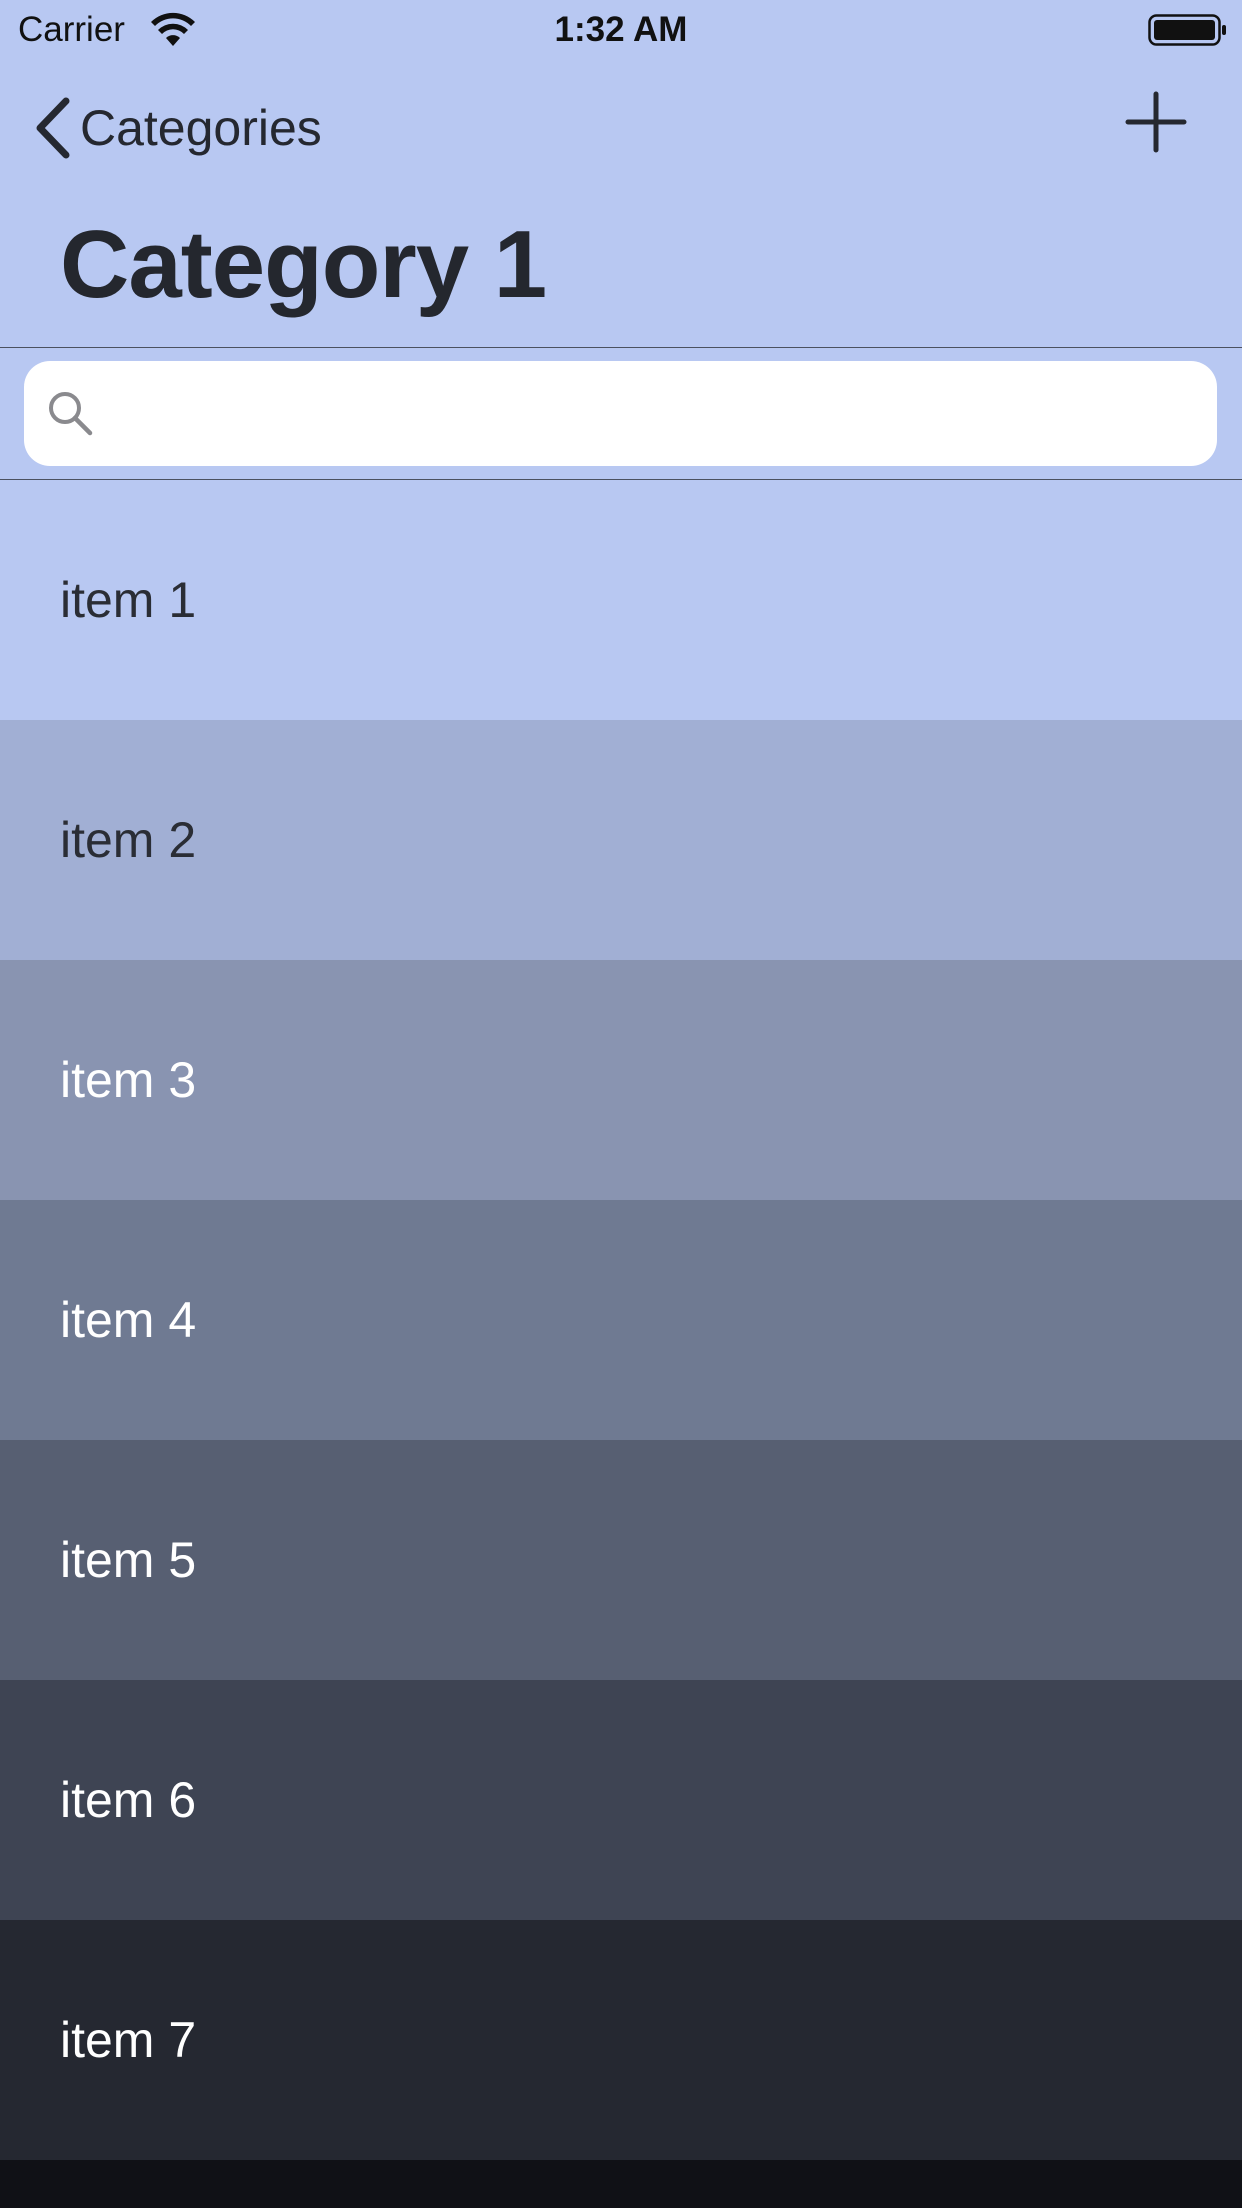 The height and width of the screenshot is (2208, 1242). I want to click on list-item-label: item 2, so click(128, 840).